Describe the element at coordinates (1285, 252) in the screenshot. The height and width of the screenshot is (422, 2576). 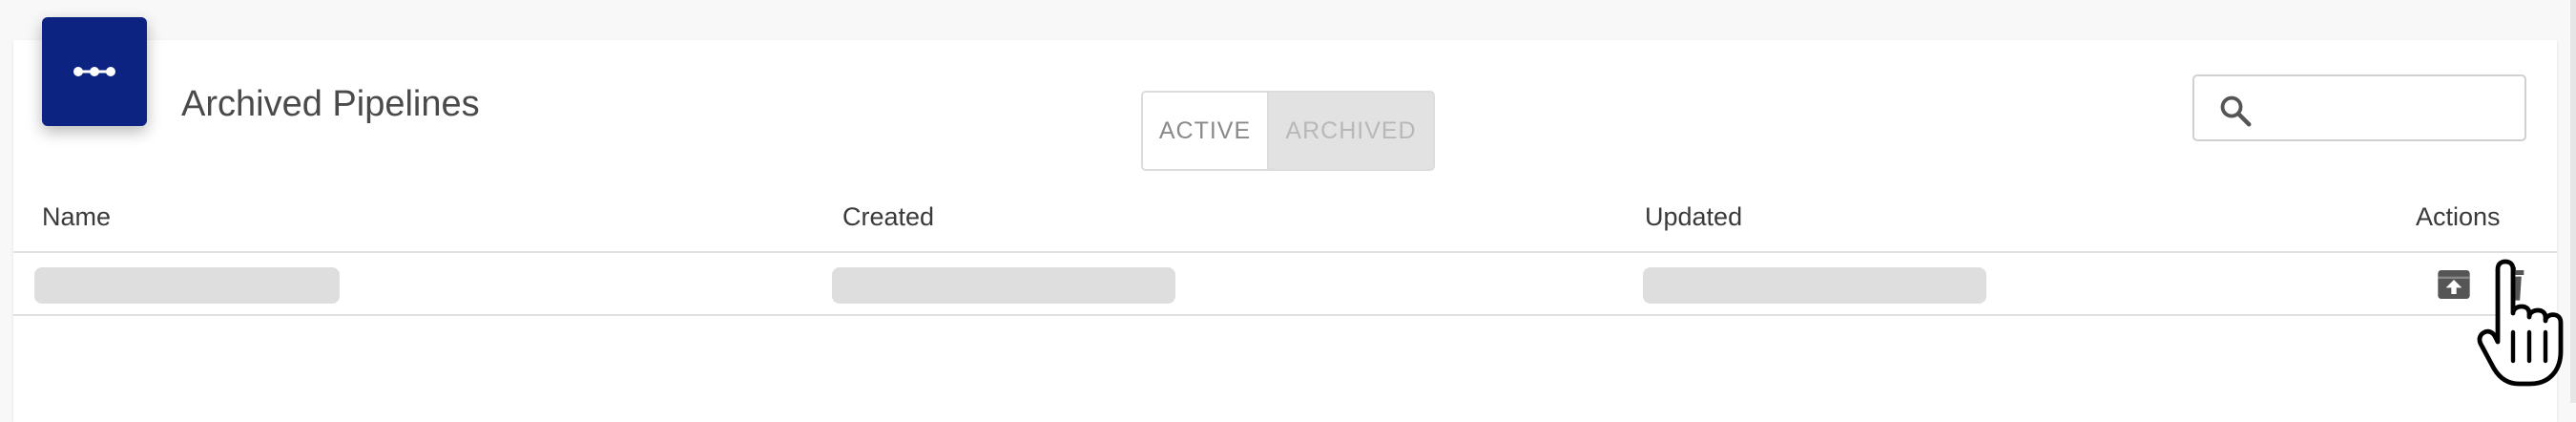
I see `header-divider` at that location.